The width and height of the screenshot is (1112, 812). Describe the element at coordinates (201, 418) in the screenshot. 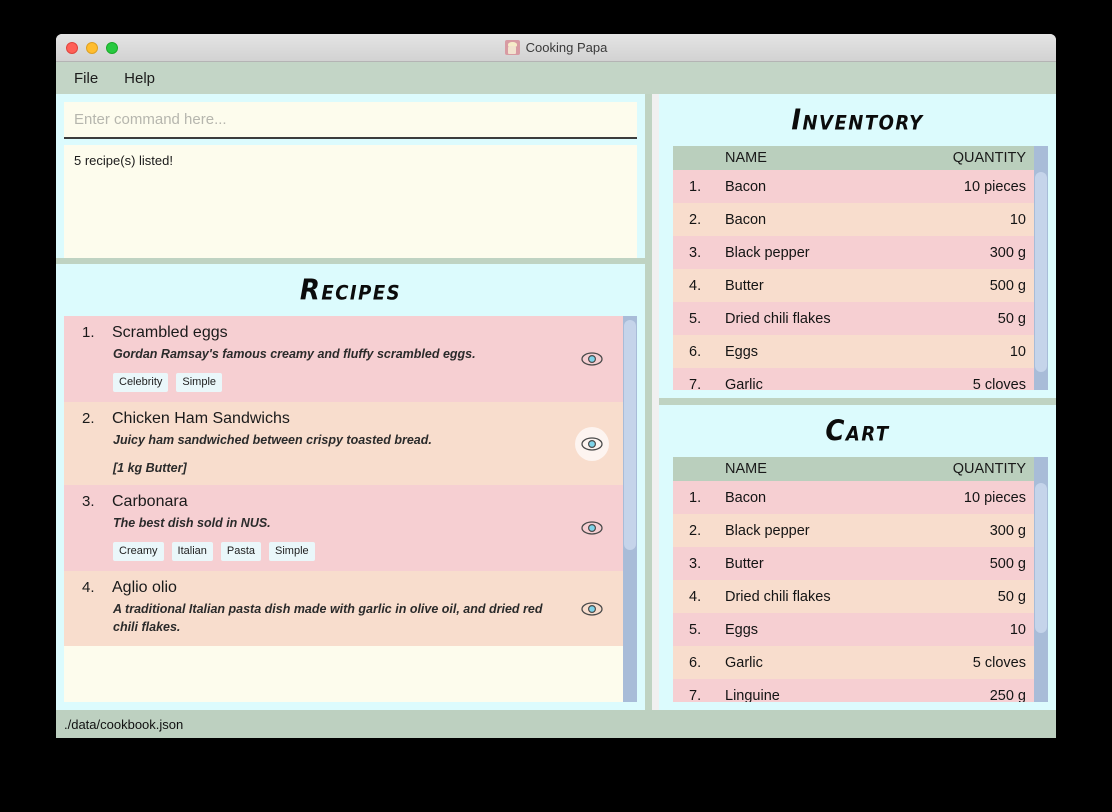

I see `recipe-name: Chicken Ham Sandwichs` at that location.